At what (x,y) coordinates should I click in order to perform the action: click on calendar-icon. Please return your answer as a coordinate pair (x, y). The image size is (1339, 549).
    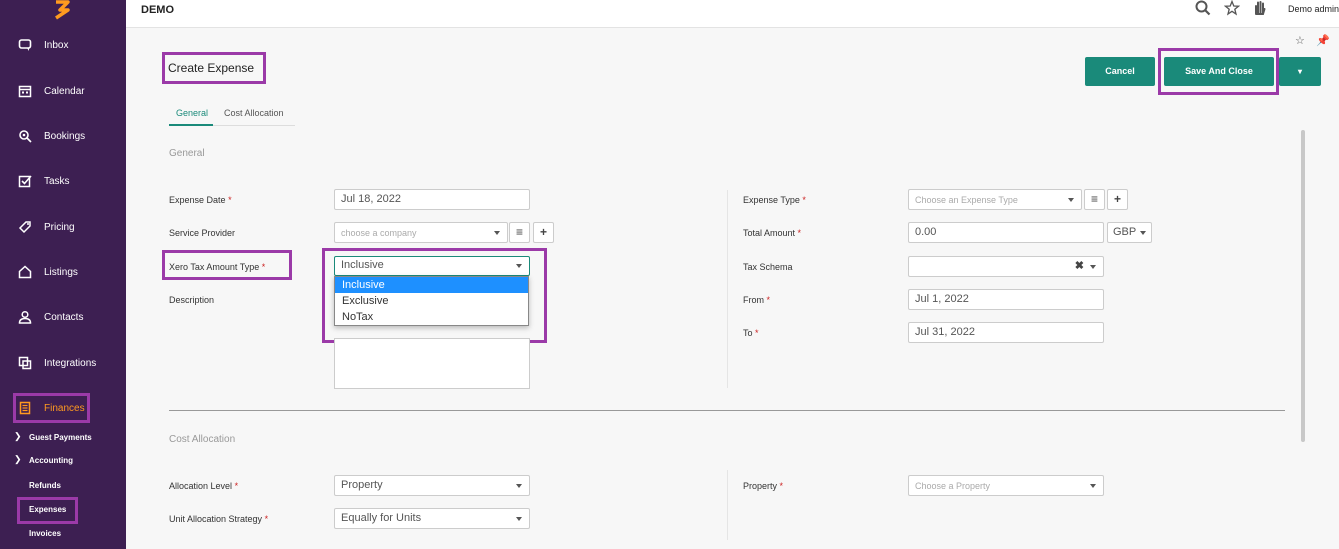
    Looking at the image, I should click on (25, 91).